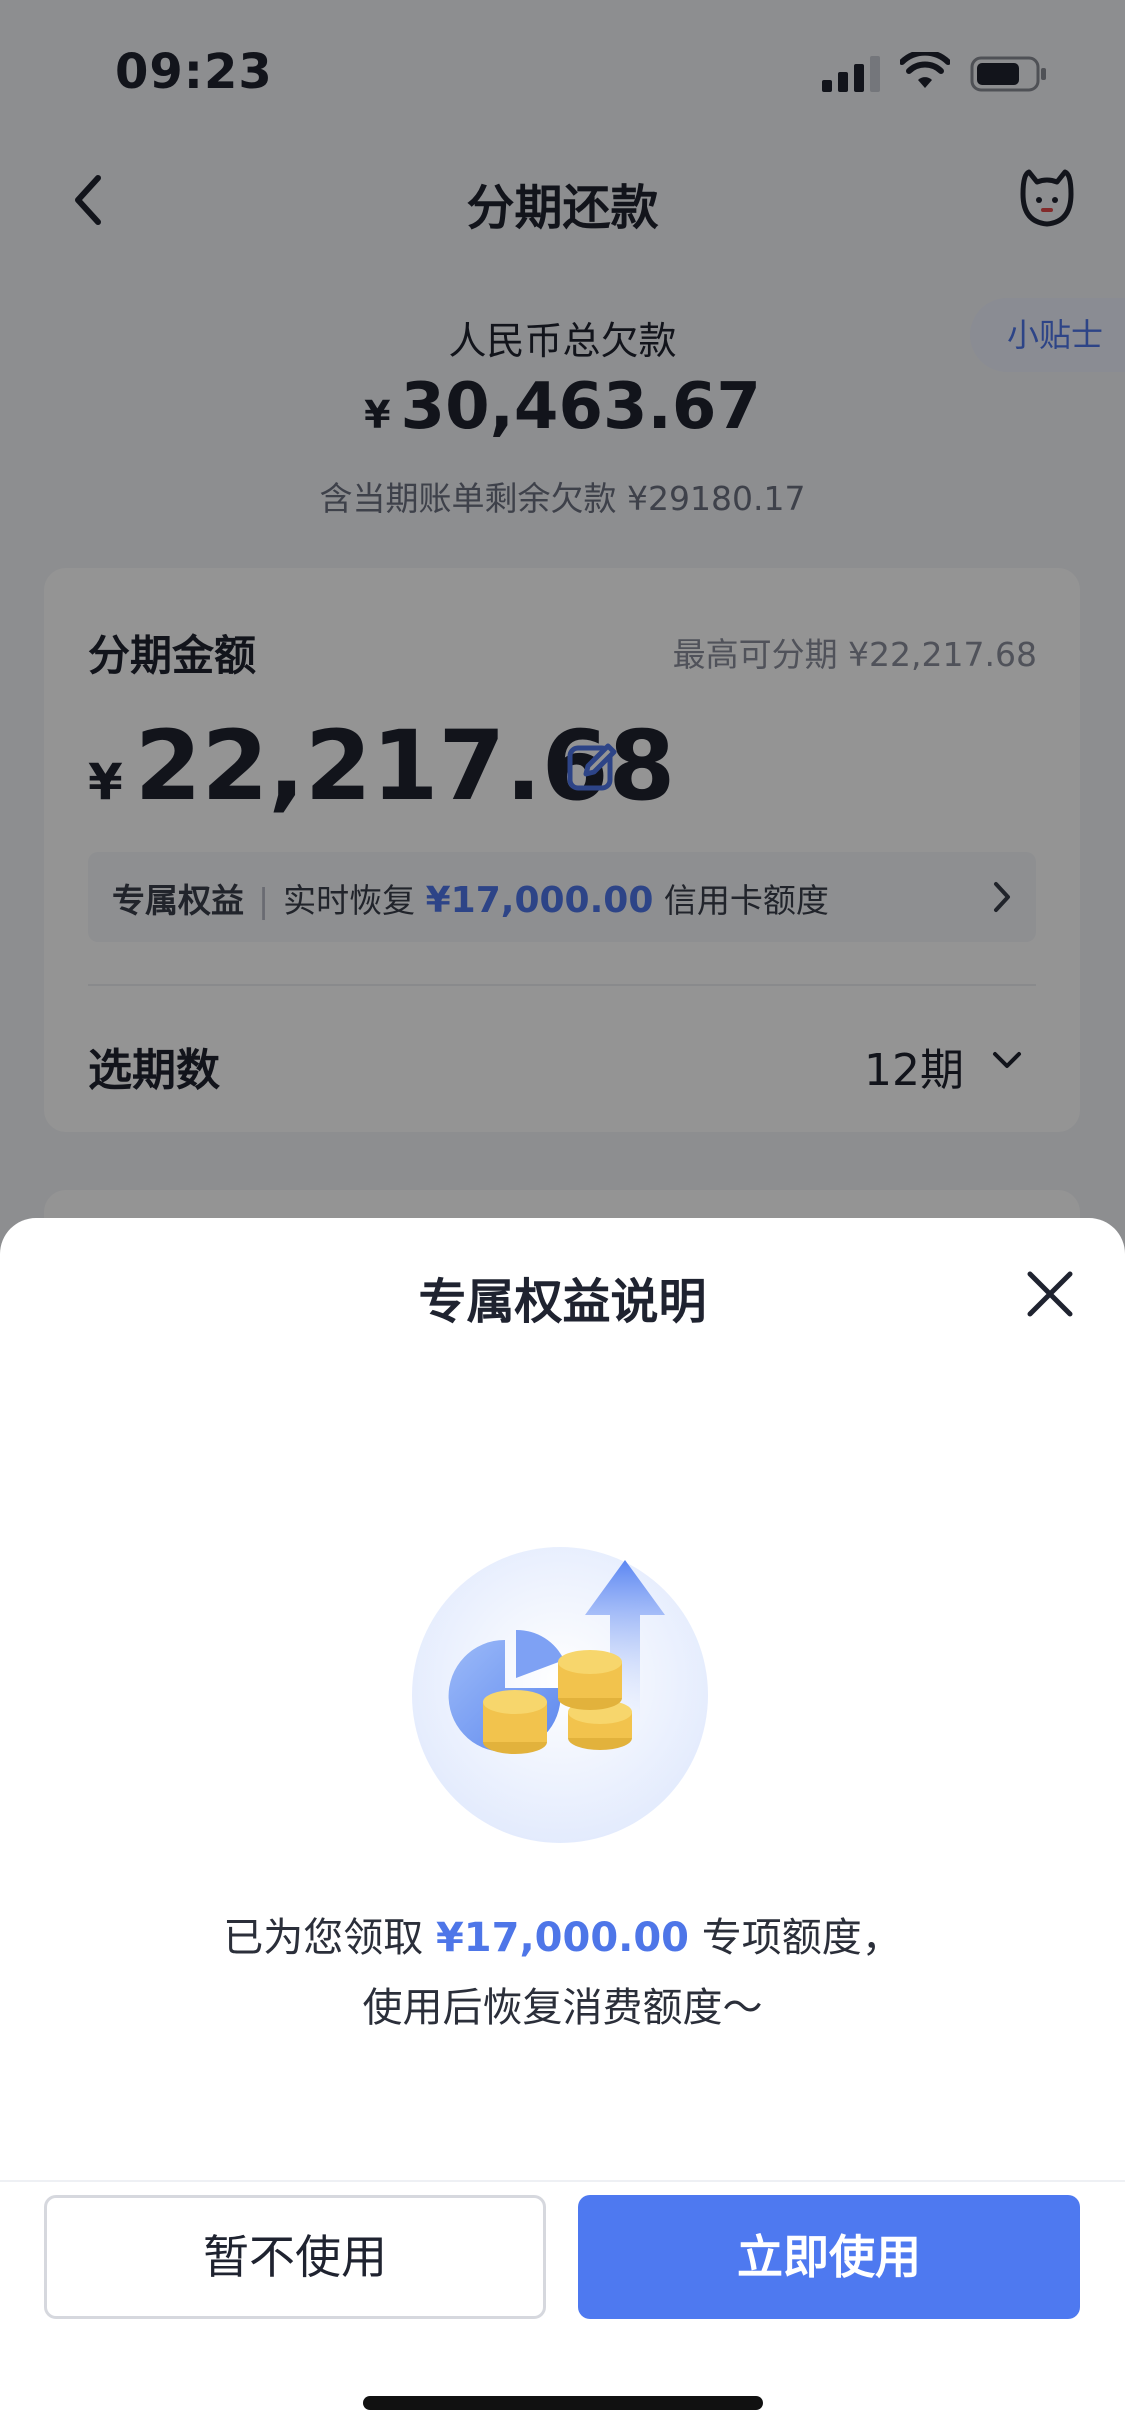 The image size is (1125, 2435). I want to click on close-icon, so click(1050, 1294).